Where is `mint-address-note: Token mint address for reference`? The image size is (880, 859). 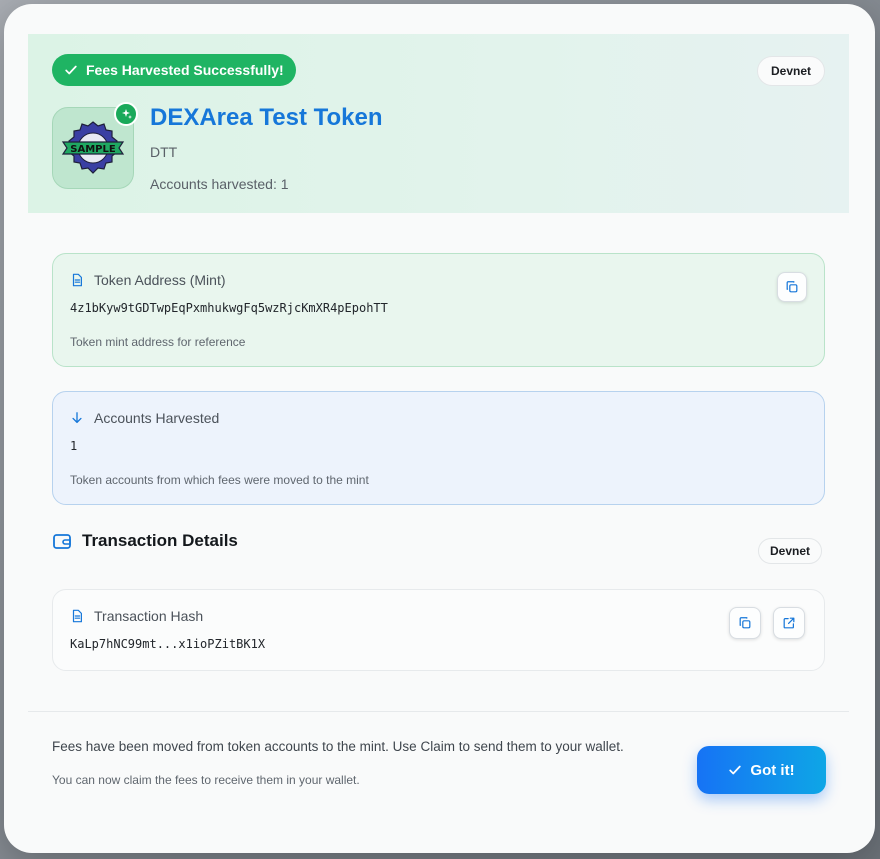 mint-address-note: Token mint address for reference is located at coordinates (158, 342).